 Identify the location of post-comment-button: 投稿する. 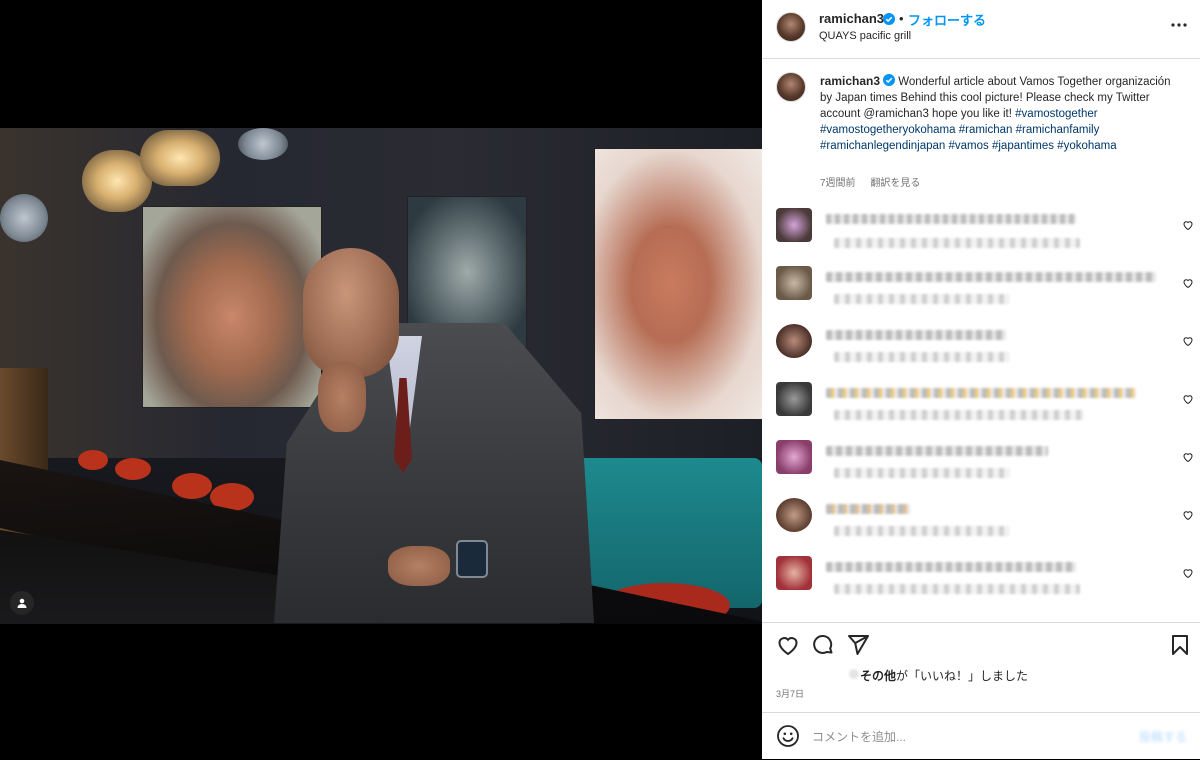
(1163, 736).